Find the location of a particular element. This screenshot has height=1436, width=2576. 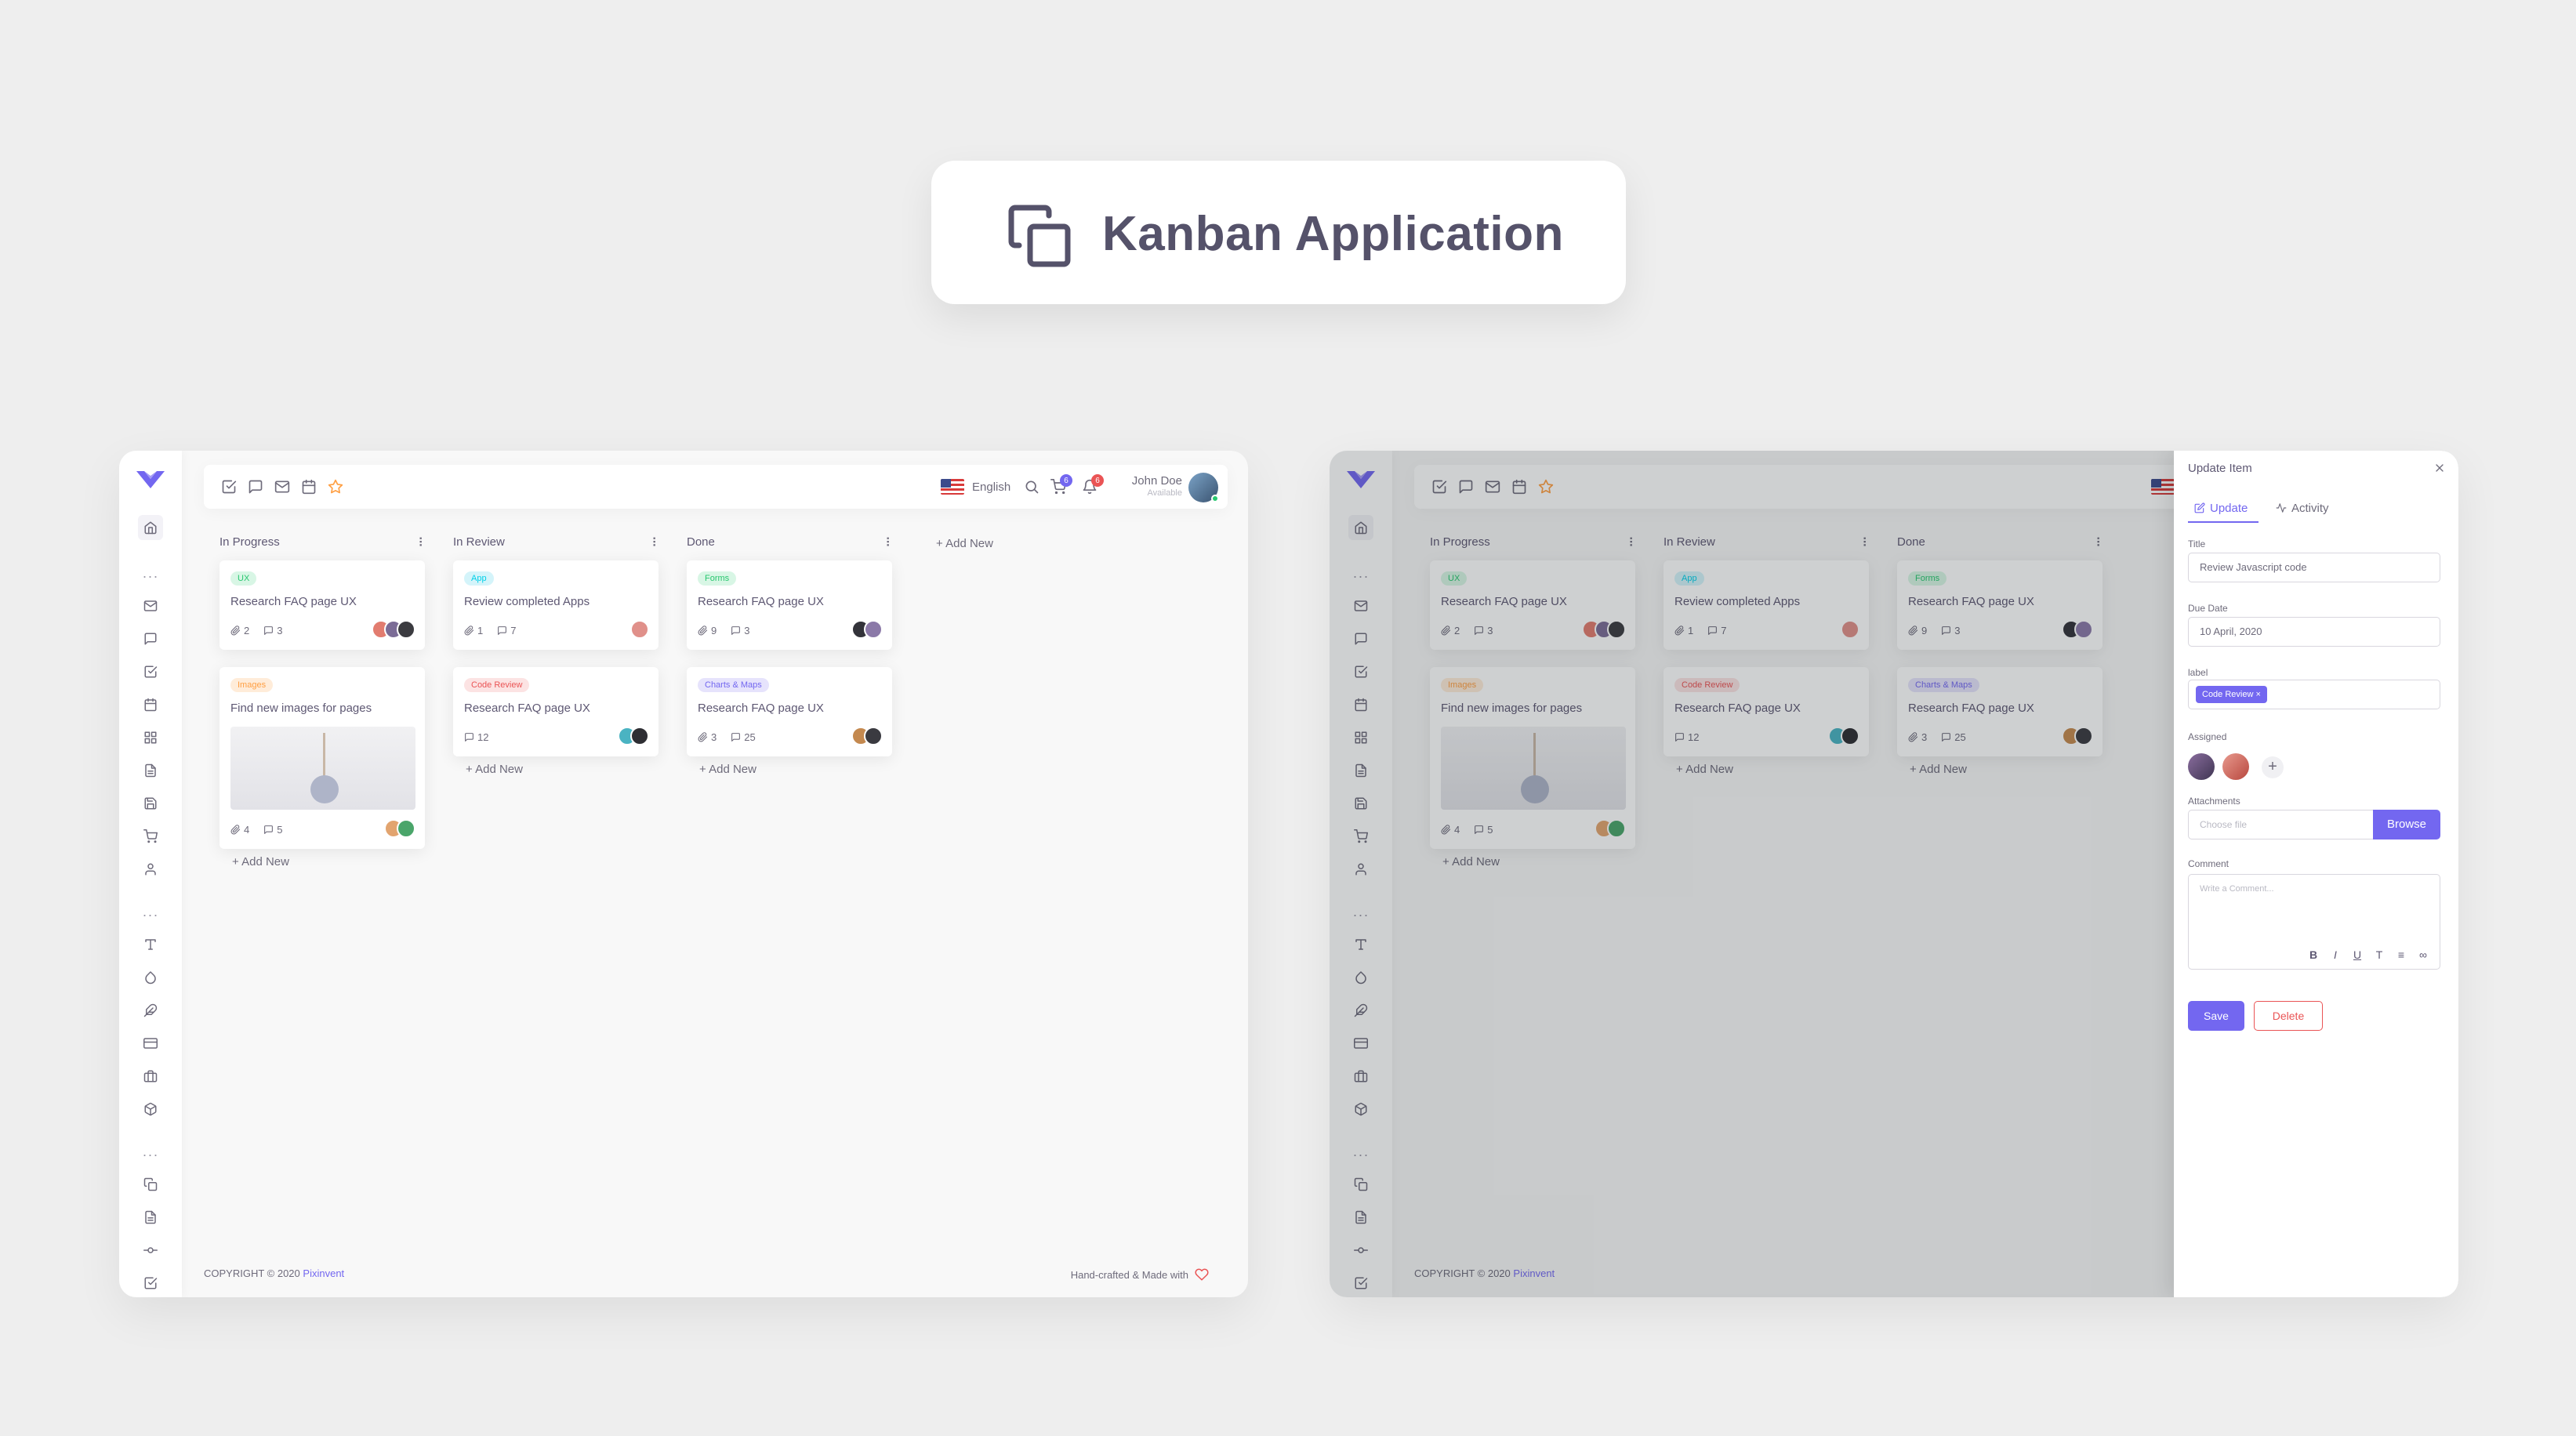

delete-button: Delete is located at coordinates (2288, 1016).